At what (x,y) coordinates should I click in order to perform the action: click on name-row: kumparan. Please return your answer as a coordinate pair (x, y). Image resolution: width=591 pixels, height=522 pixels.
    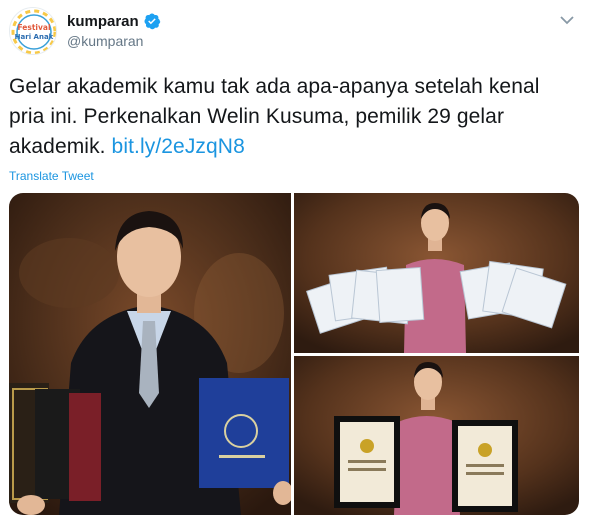
    Looking at the image, I should click on (114, 21).